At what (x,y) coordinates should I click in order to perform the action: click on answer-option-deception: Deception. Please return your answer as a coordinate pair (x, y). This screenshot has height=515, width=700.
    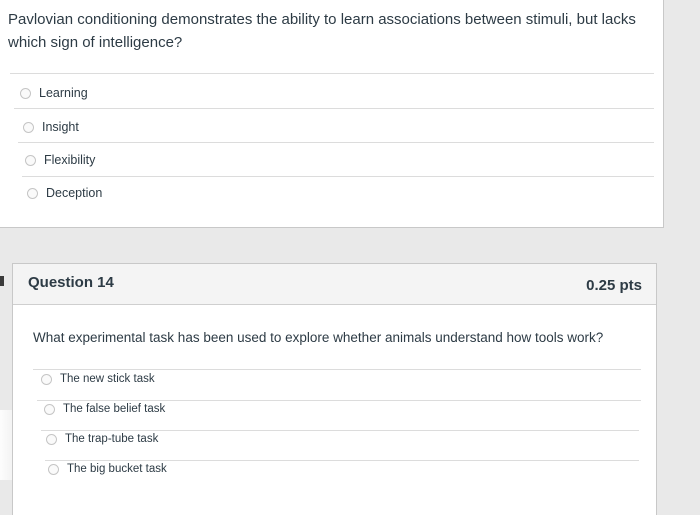
    Looking at the image, I should click on (64, 193).